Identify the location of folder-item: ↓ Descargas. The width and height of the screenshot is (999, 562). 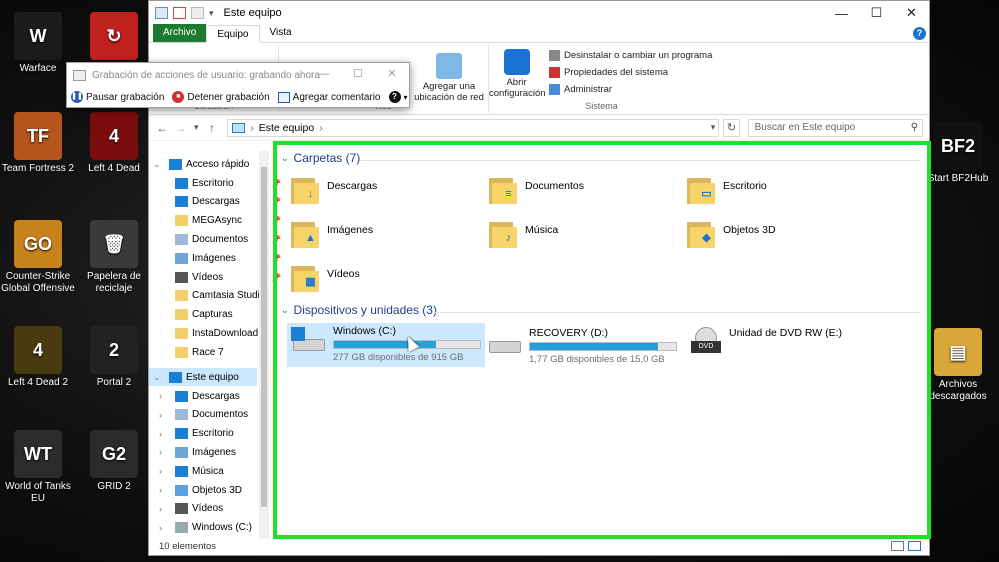
(334, 190).